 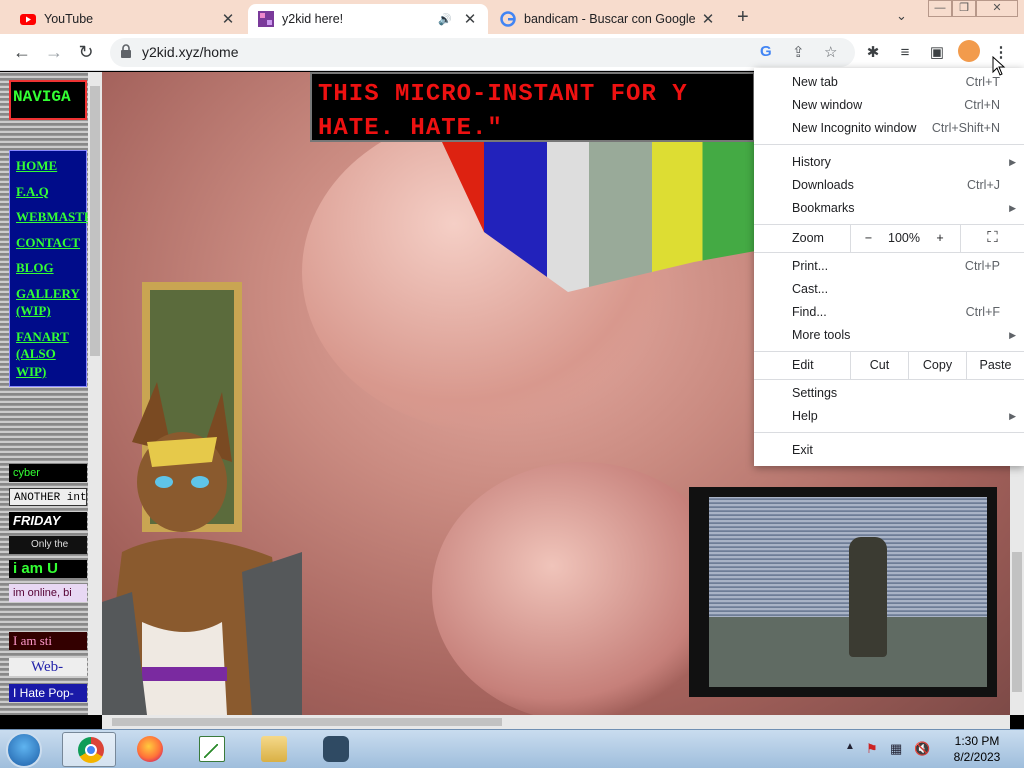 What do you see at coordinates (868, 238) in the screenshot?
I see `zoom-out-button: −` at bounding box center [868, 238].